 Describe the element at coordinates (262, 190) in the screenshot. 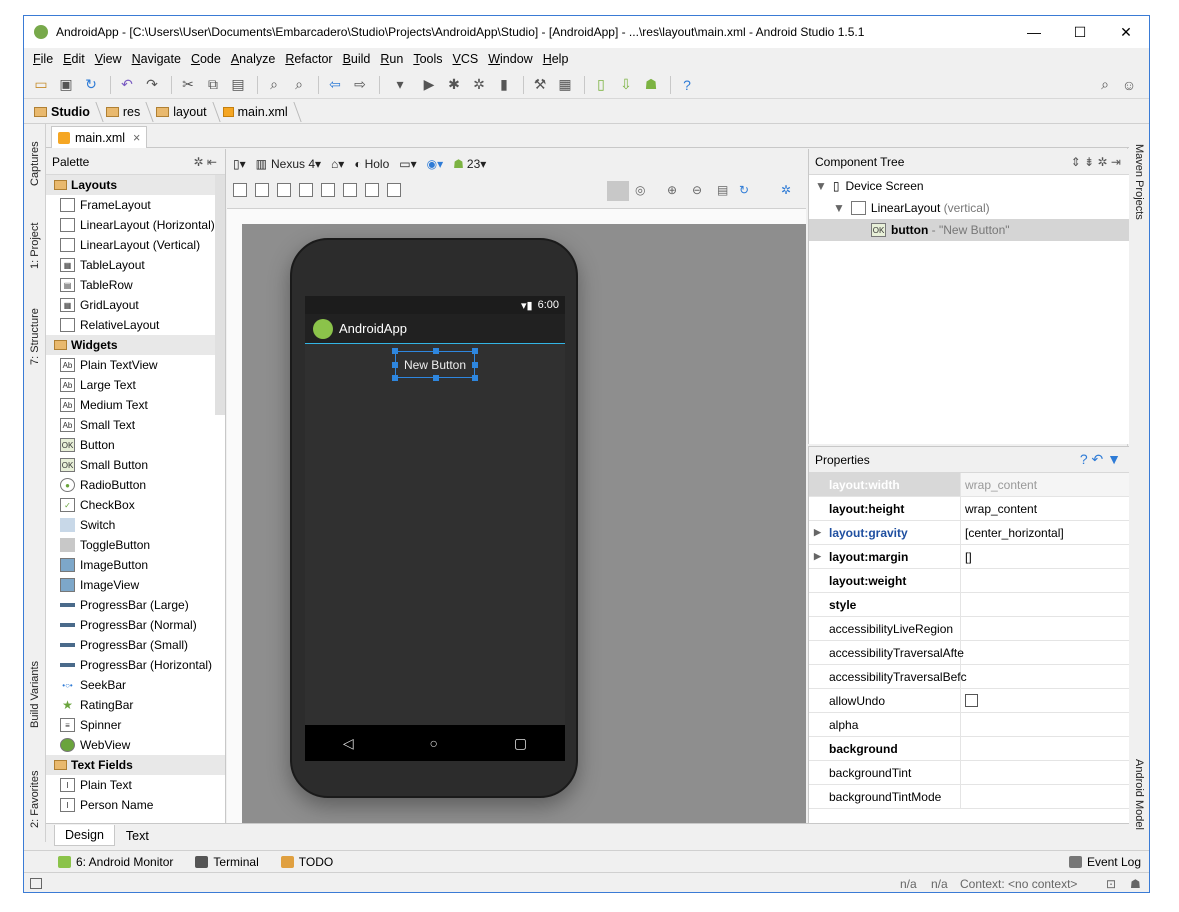

I see `layout-fit-icon` at that location.